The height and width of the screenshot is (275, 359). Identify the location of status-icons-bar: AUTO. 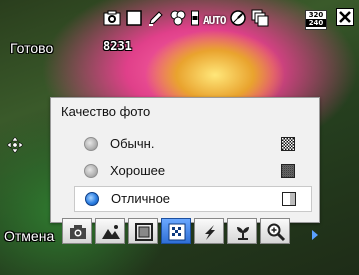
(186, 18).